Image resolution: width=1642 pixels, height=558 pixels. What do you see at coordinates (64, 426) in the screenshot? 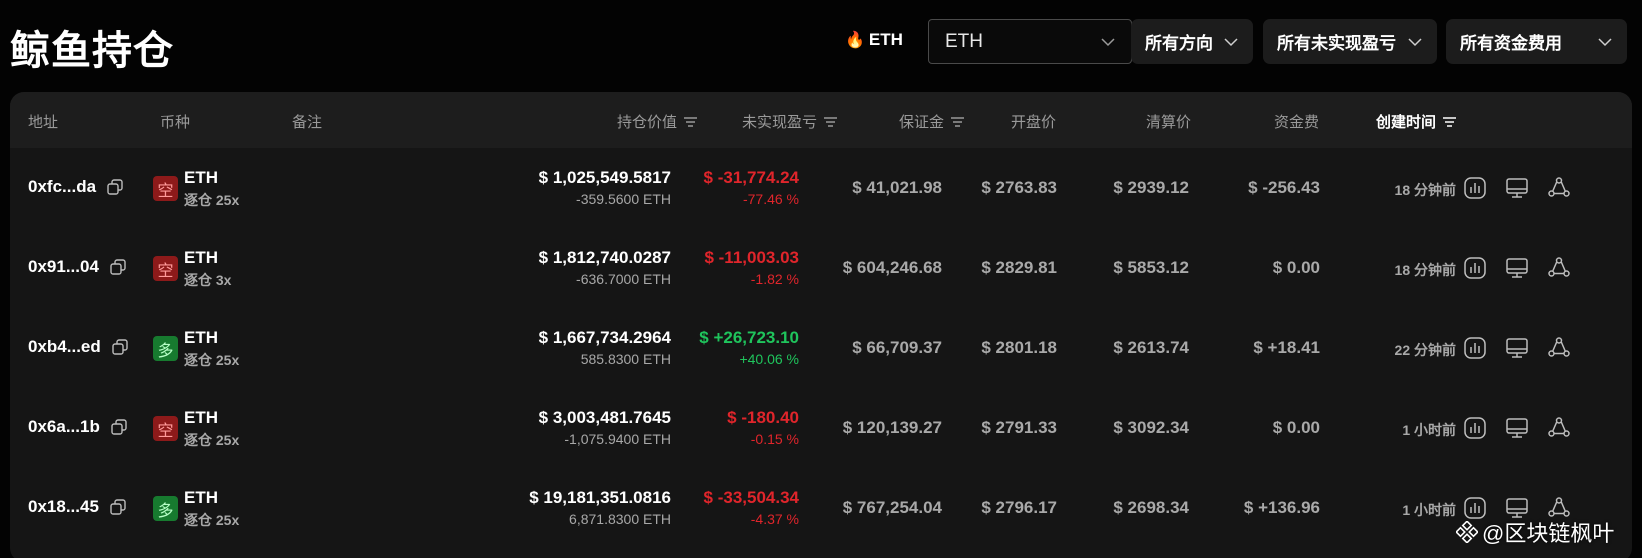
I see `address-text: 0x6a...1b` at bounding box center [64, 426].